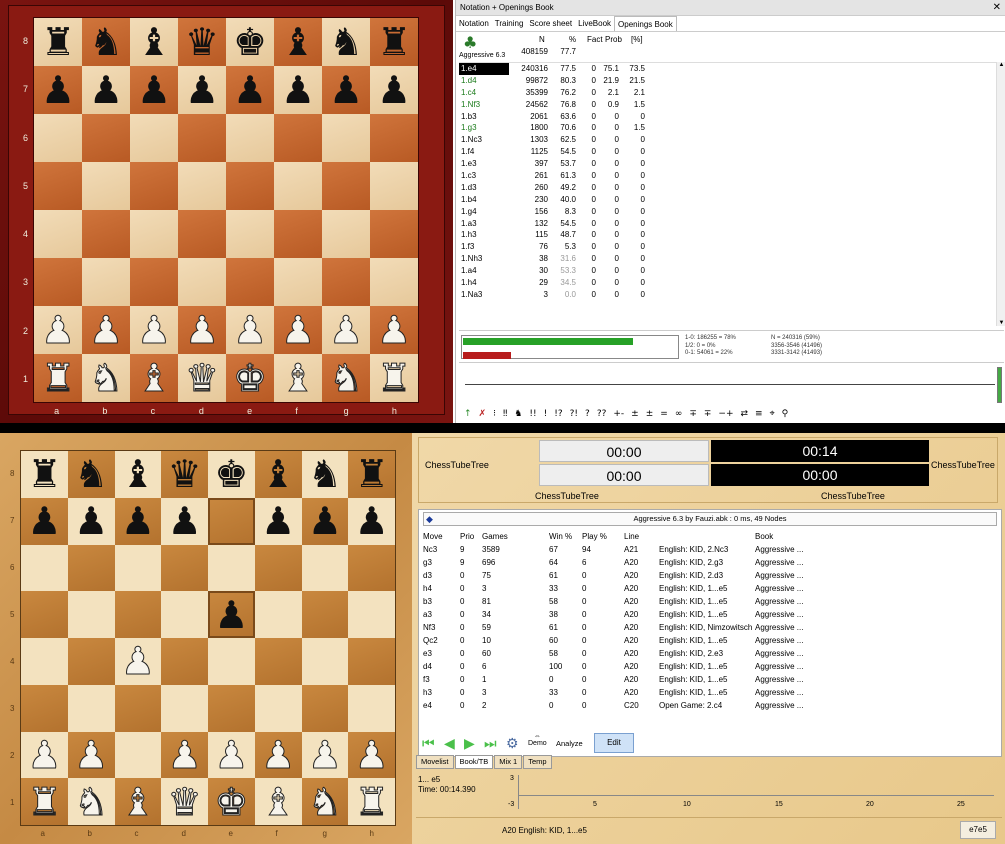 The image size is (1005, 844). What do you see at coordinates (106, 330) in the screenshot?
I see `square-b2: ♟` at bounding box center [106, 330].